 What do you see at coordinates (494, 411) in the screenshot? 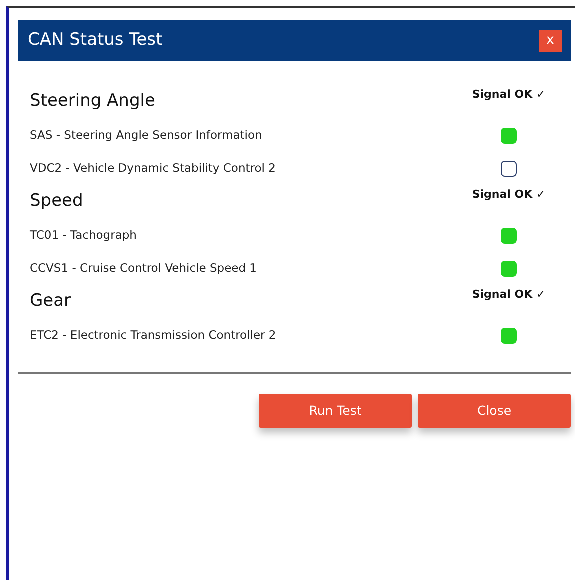
I see `action-button: Close` at bounding box center [494, 411].